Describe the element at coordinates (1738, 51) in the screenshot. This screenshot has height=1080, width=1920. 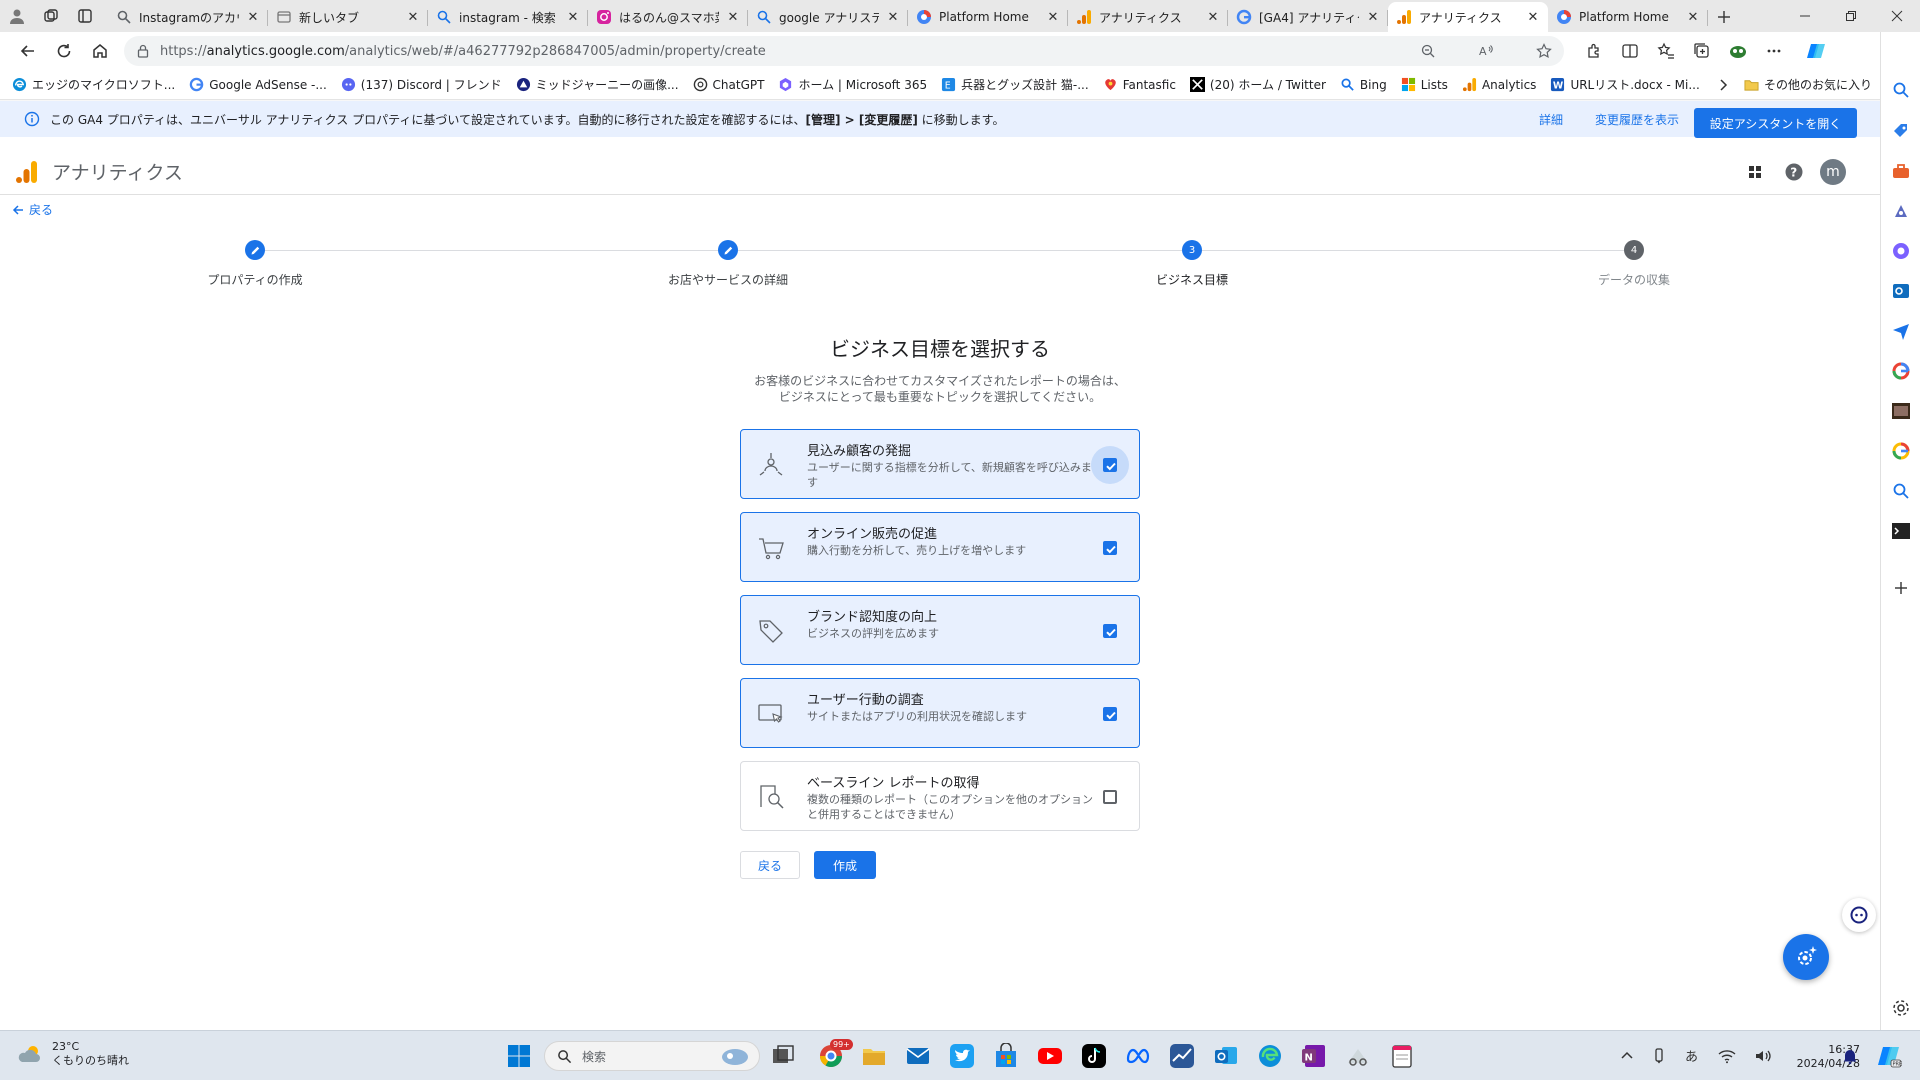
I see `extension-button` at that location.